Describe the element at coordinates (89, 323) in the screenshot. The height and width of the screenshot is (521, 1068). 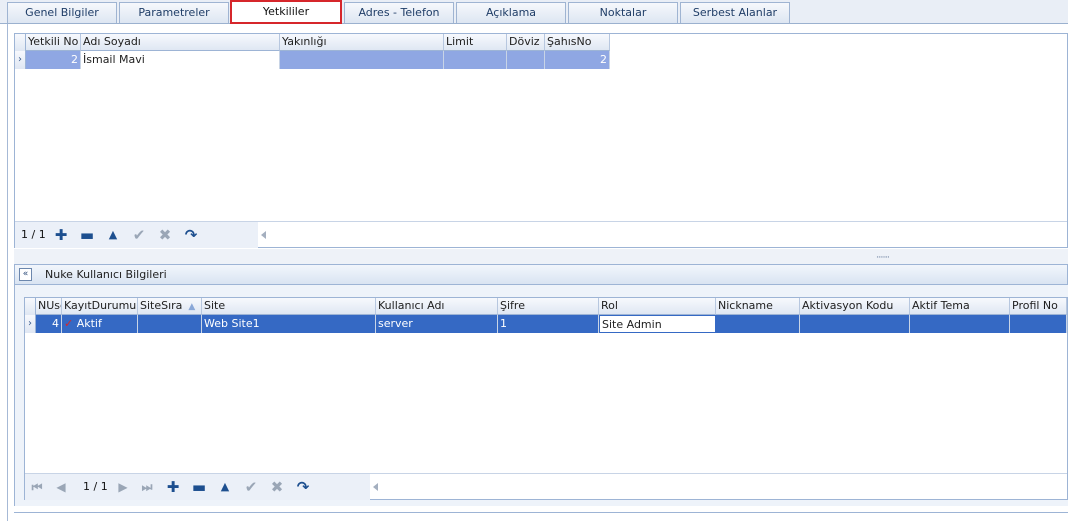
I see `cell-kayit-durumu-label: Aktif` at that location.